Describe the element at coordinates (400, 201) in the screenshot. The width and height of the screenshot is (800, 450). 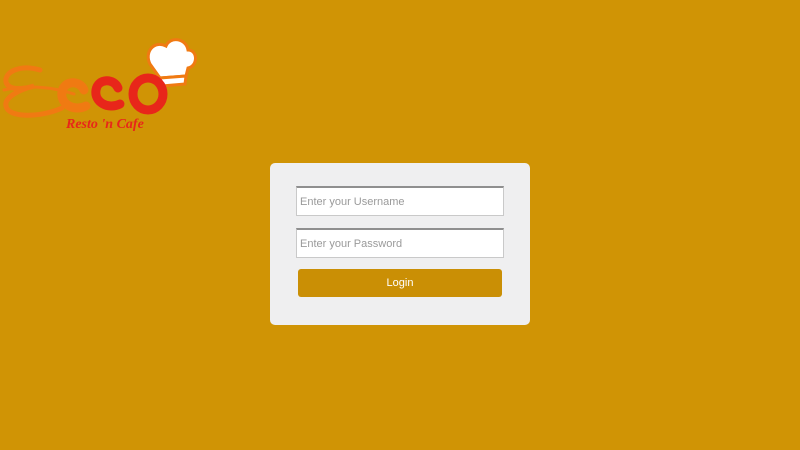
I see `username-input` at that location.